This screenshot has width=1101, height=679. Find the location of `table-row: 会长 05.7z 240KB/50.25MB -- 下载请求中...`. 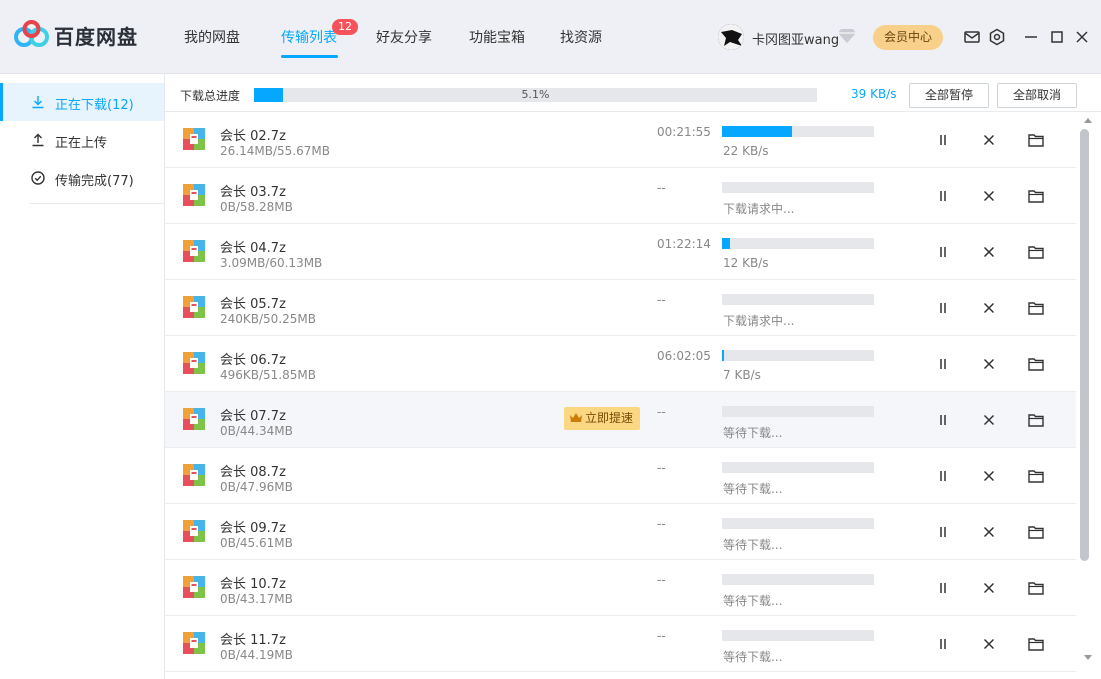

table-row: 会长 05.7z 240KB/50.25MB -- 下载请求中... is located at coordinates (620, 308).